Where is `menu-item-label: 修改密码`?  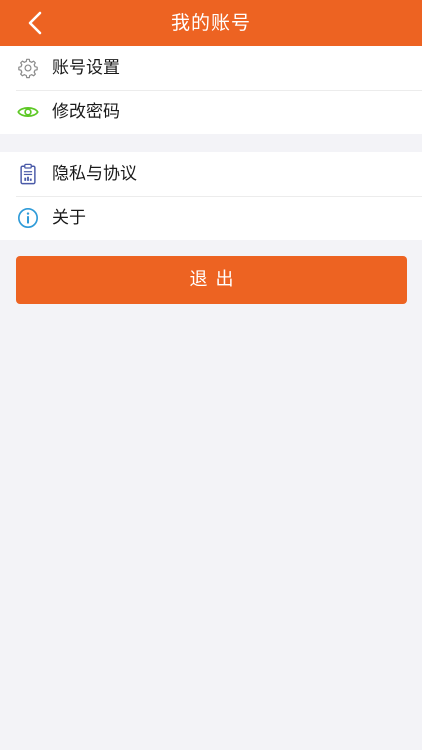 menu-item-label: 修改密码 is located at coordinates (86, 112).